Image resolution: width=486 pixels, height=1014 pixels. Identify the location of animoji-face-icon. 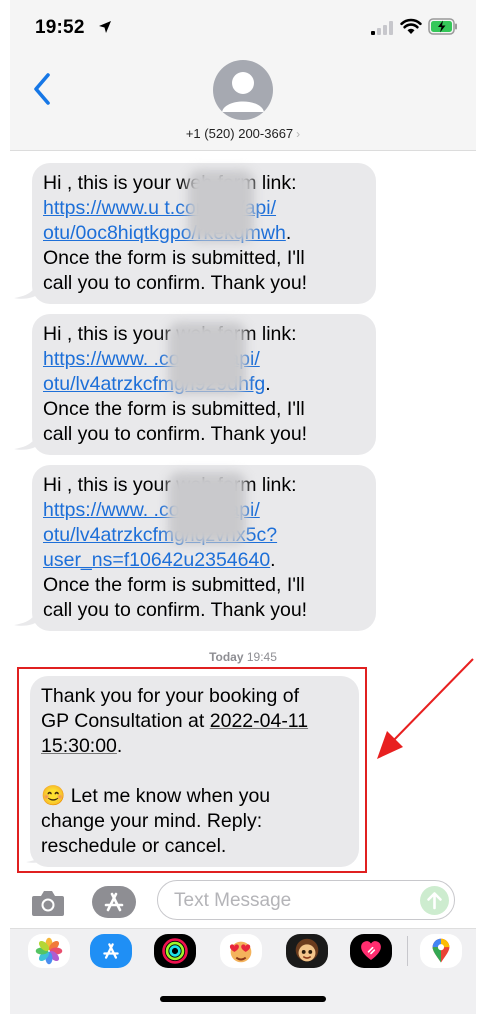
(307, 950).